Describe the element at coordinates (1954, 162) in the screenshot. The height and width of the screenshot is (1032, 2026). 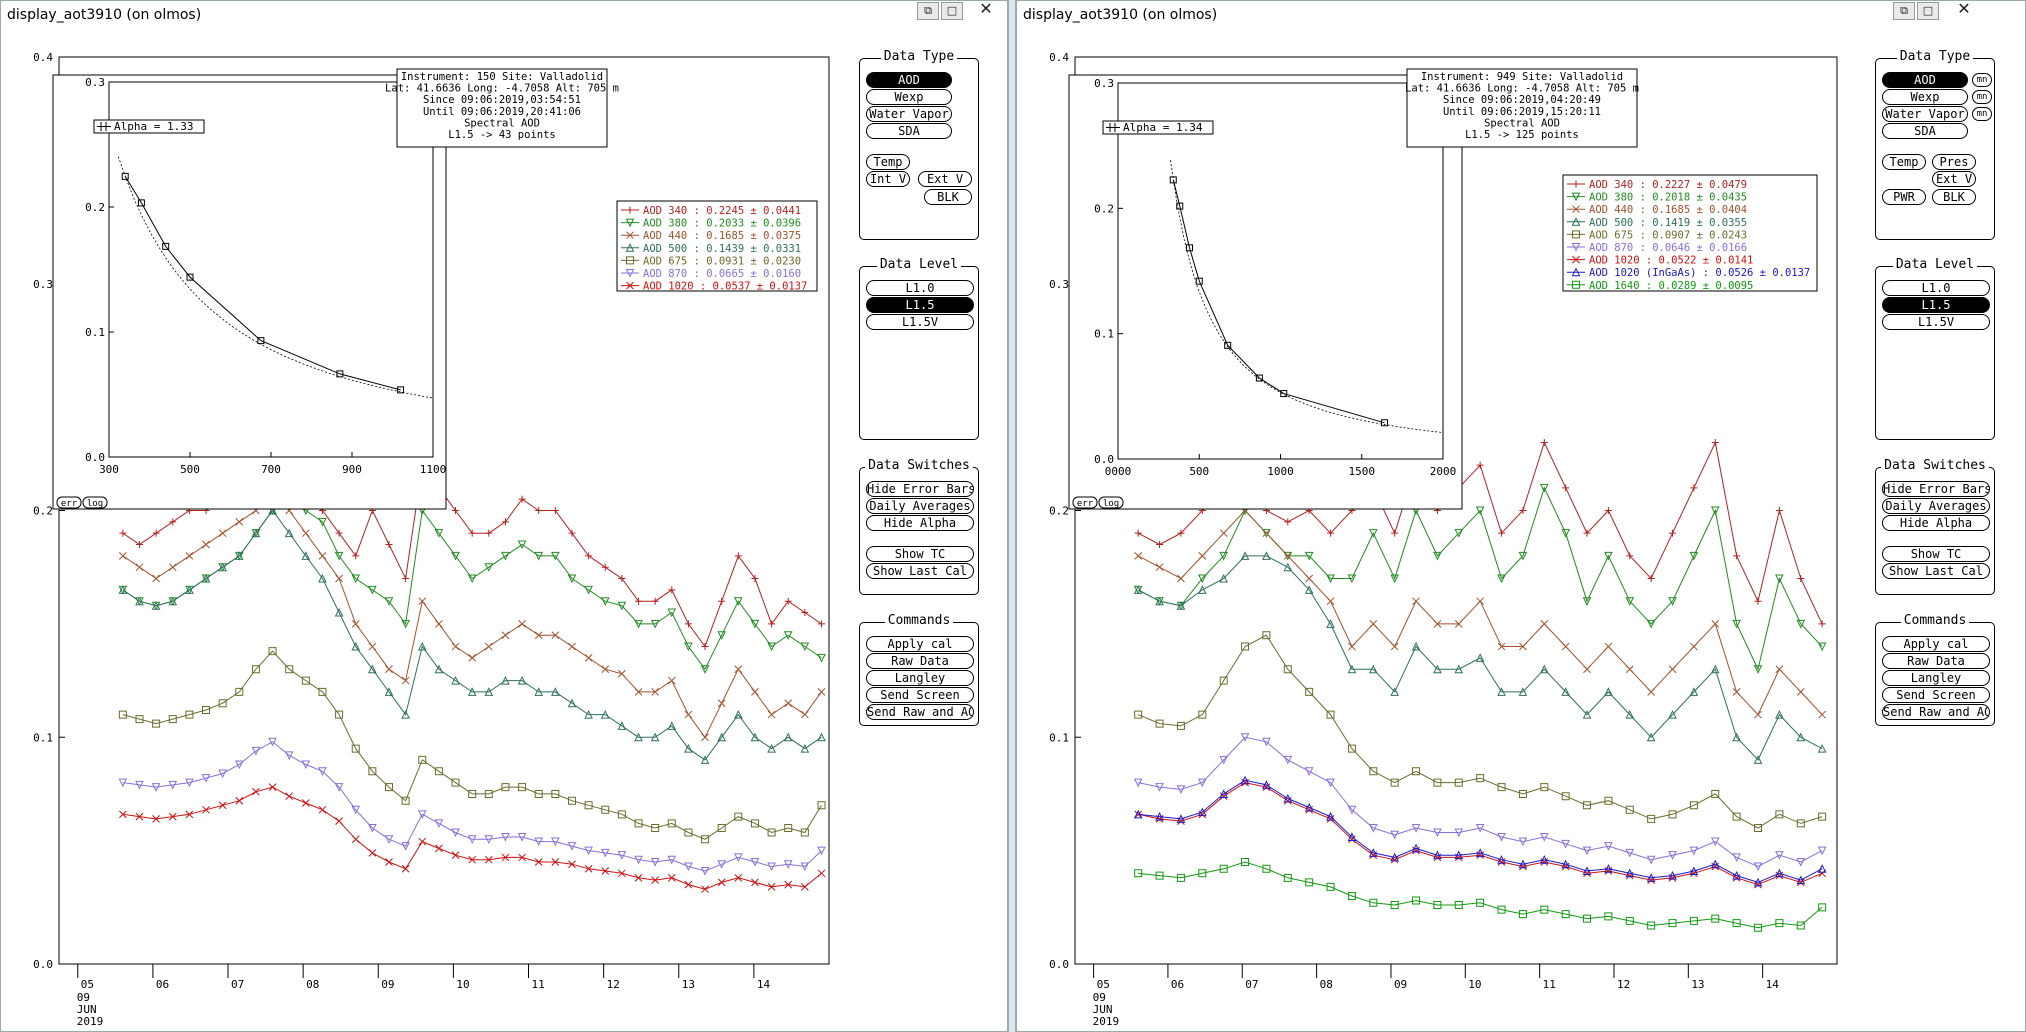
I see `data-type-button-pres: Pres` at that location.